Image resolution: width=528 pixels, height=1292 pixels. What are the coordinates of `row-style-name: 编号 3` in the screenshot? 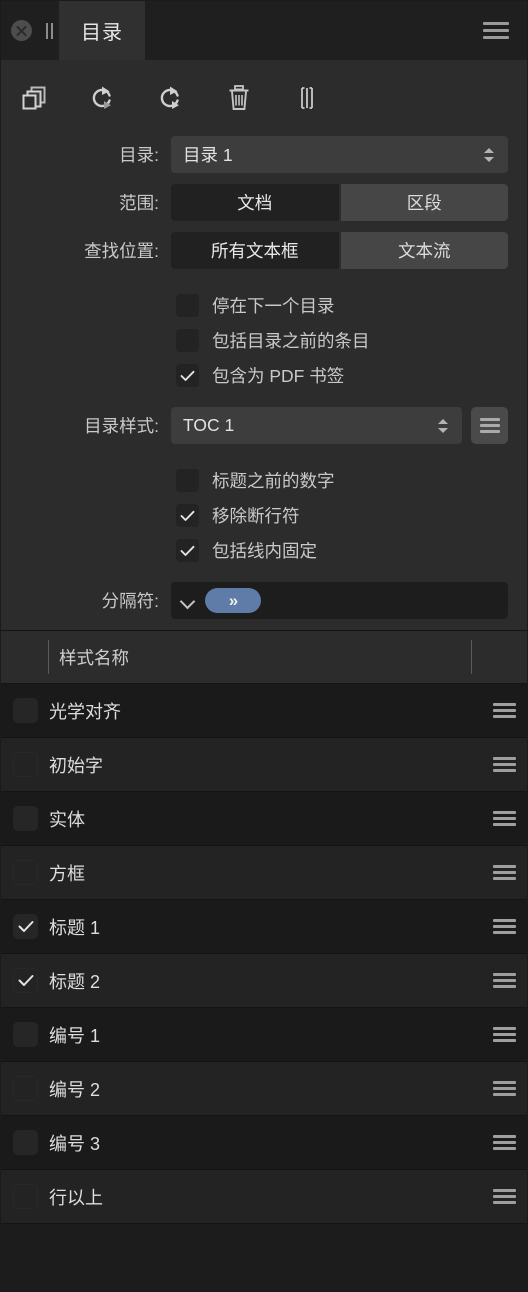 It's located at (75, 1143).